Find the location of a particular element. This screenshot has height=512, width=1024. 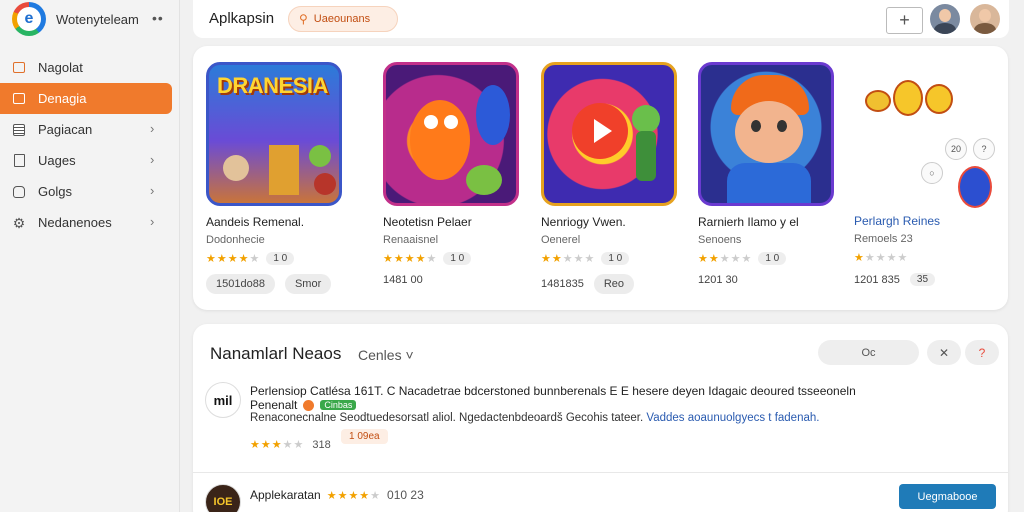

sidebar-item-denagia: Denagia is located at coordinates (86, 98).